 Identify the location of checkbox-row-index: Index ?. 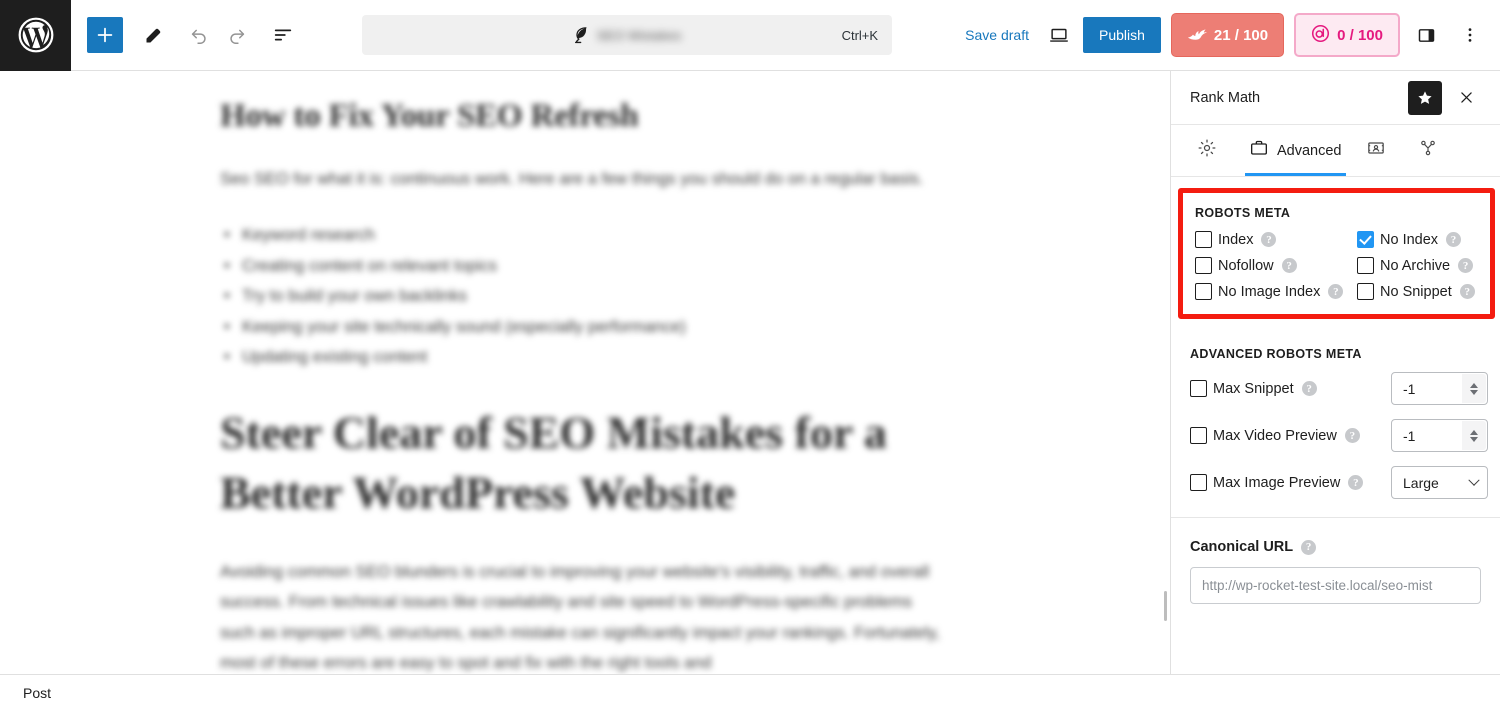
(1276, 239).